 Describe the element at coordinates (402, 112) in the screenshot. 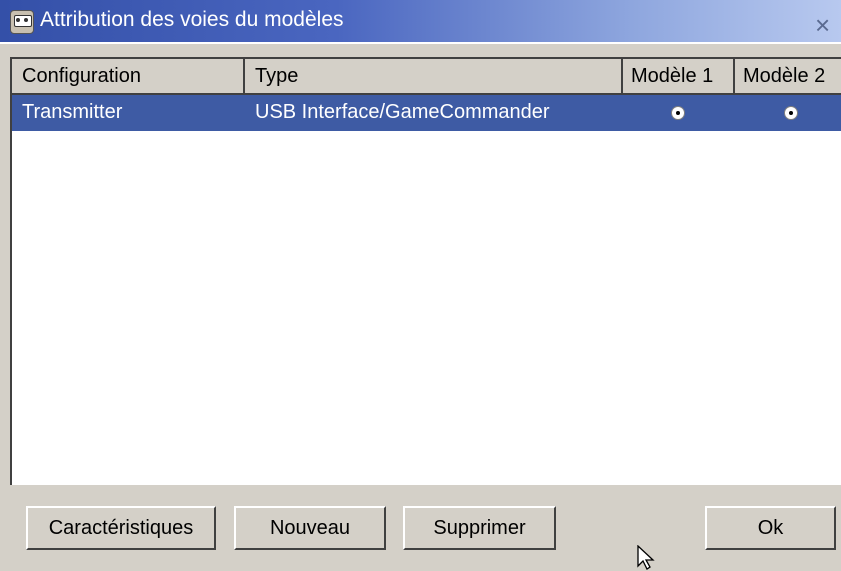

I see `cell-type: USB Interface/GameCommander` at that location.